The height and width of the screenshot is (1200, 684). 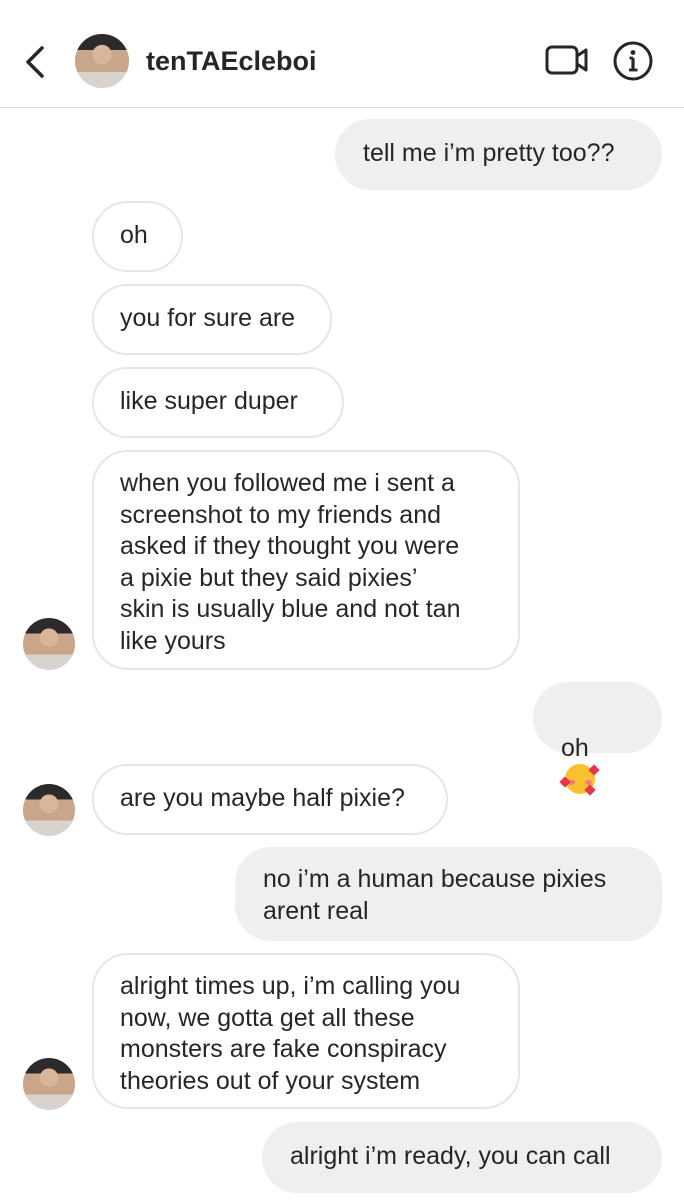 I want to click on chevron-left-icon, so click(x=36, y=62).